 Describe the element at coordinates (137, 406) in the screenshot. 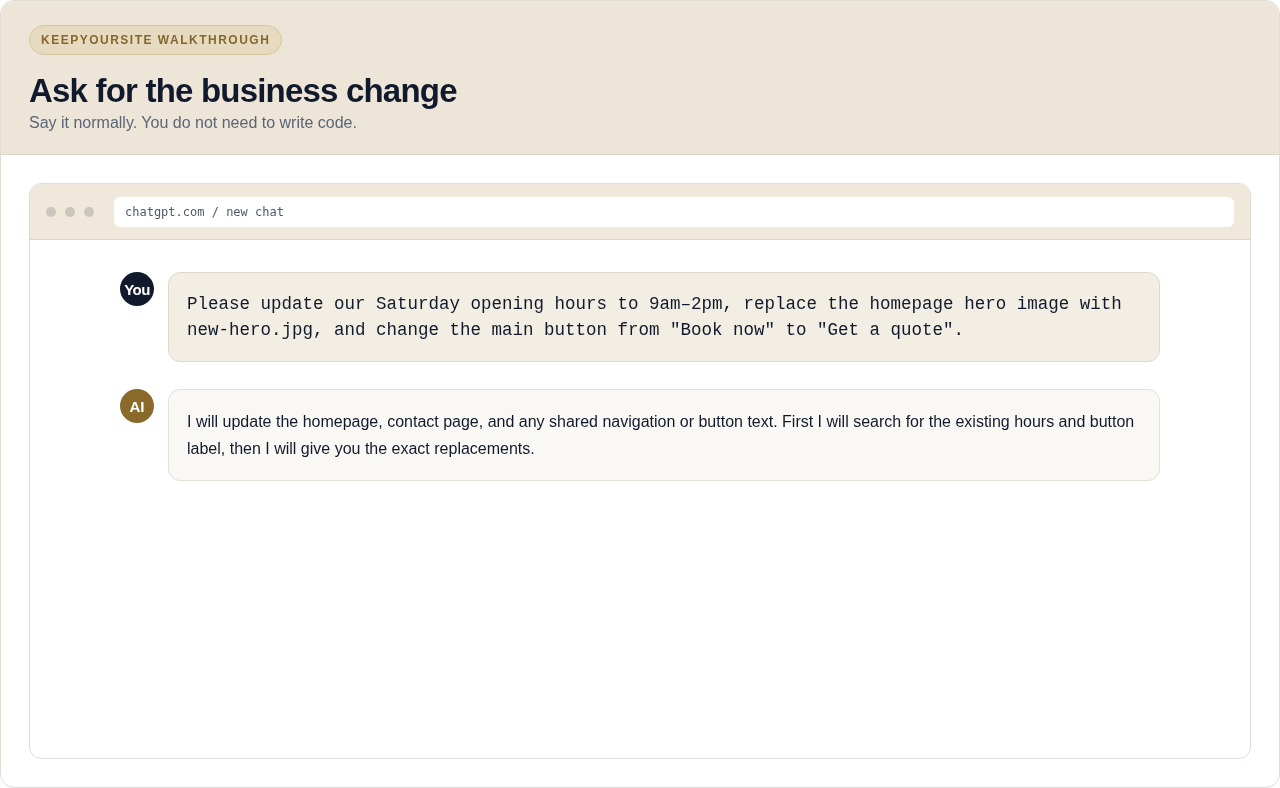

I see `avatar: AI` at that location.